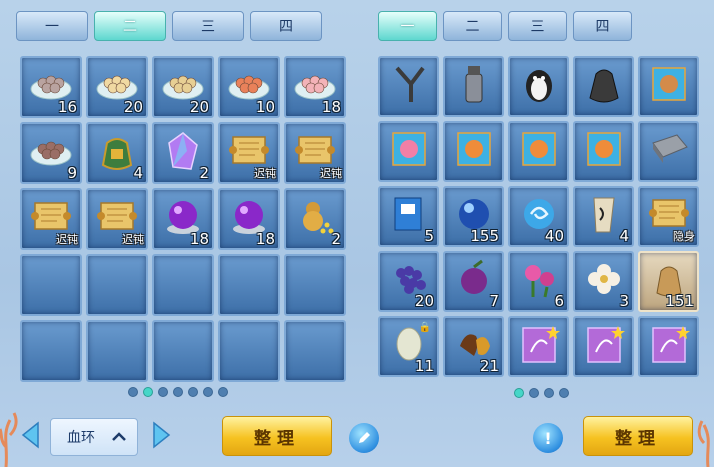 This screenshot has height=467, width=714. What do you see at coordinates (51, 153) in the screenshot?
I see `item-slot: 9` at bounding box center [51, 153].